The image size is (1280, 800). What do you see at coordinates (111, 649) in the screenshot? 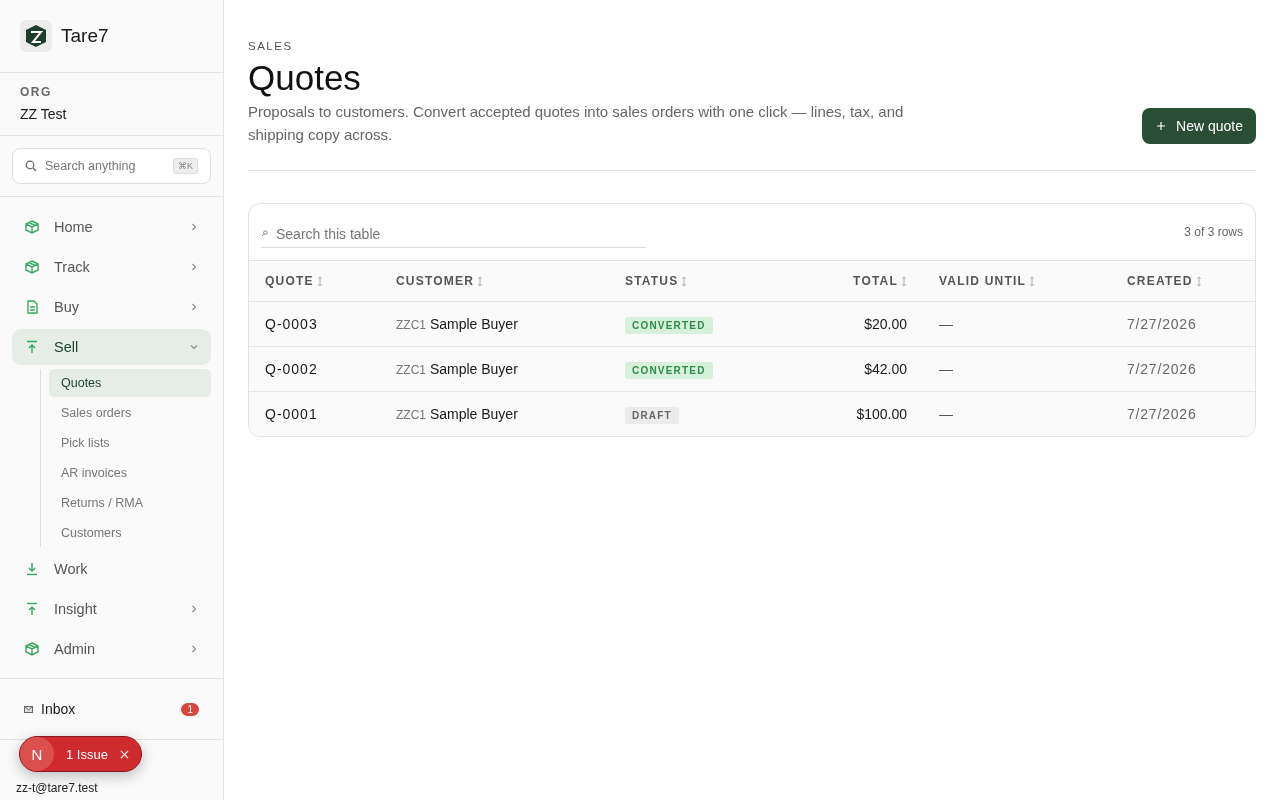
I see `nav-item: Admin` at bounding box center [111, 649].